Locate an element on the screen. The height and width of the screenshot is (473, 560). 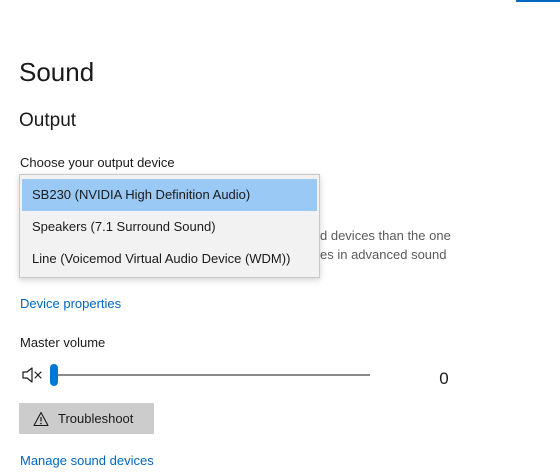
top-accent-bar is located at coordinates (538, 1).